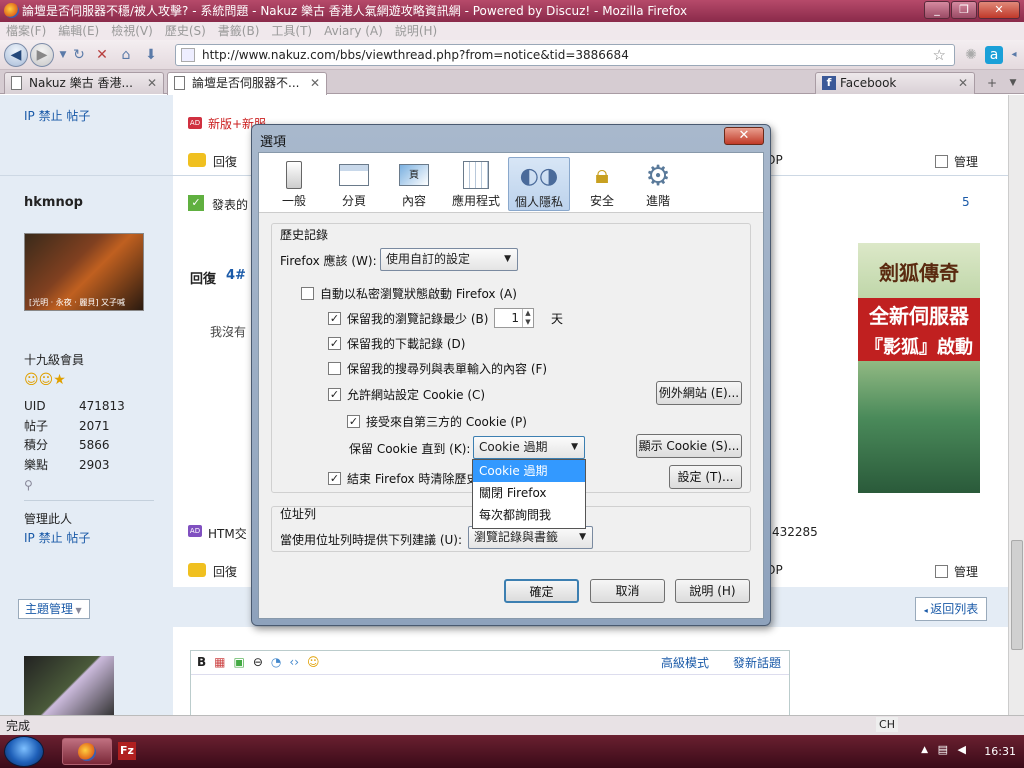  Describe the element at coordinates (937, 10) in the screenshot. I see `minimize-button: _` at that location.